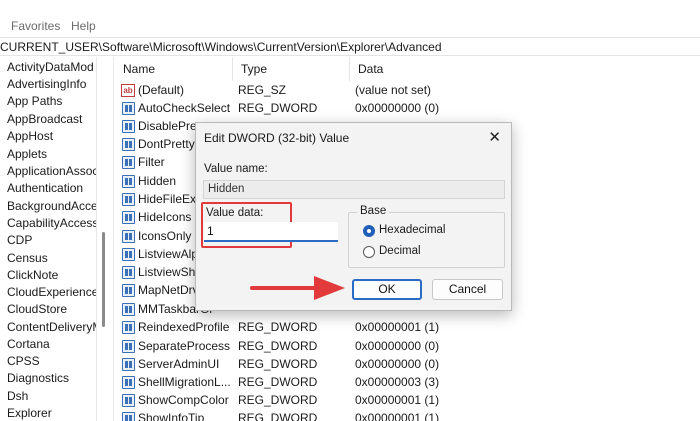 This screenshot has width=700, height=421. What do you see at coordinates (34, 101) in the screenshot?
I see `tree-item: App Paths` at bounding box center [34, 101].